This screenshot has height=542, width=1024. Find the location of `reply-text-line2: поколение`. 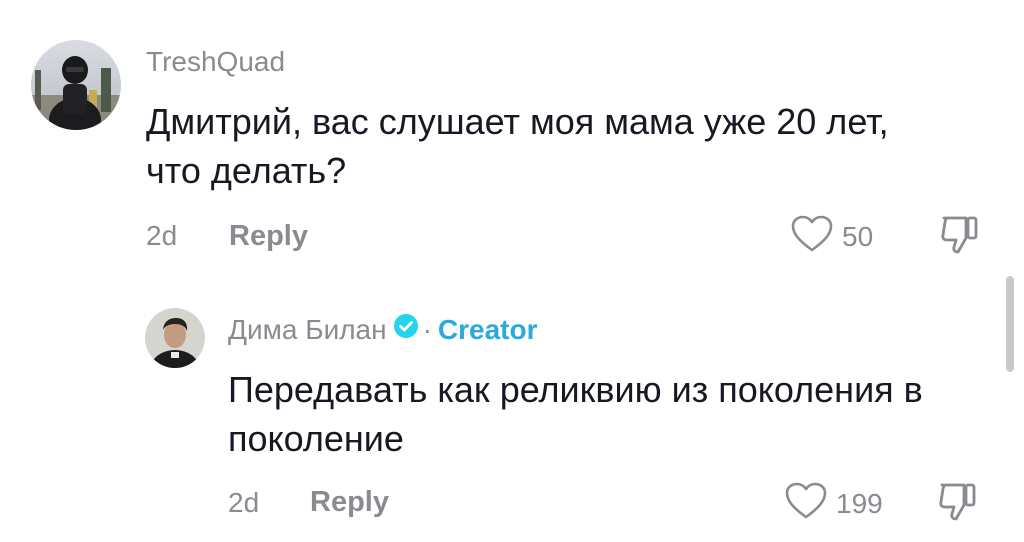

reply-text-line2: поколение is located at coordinates (316, 438).